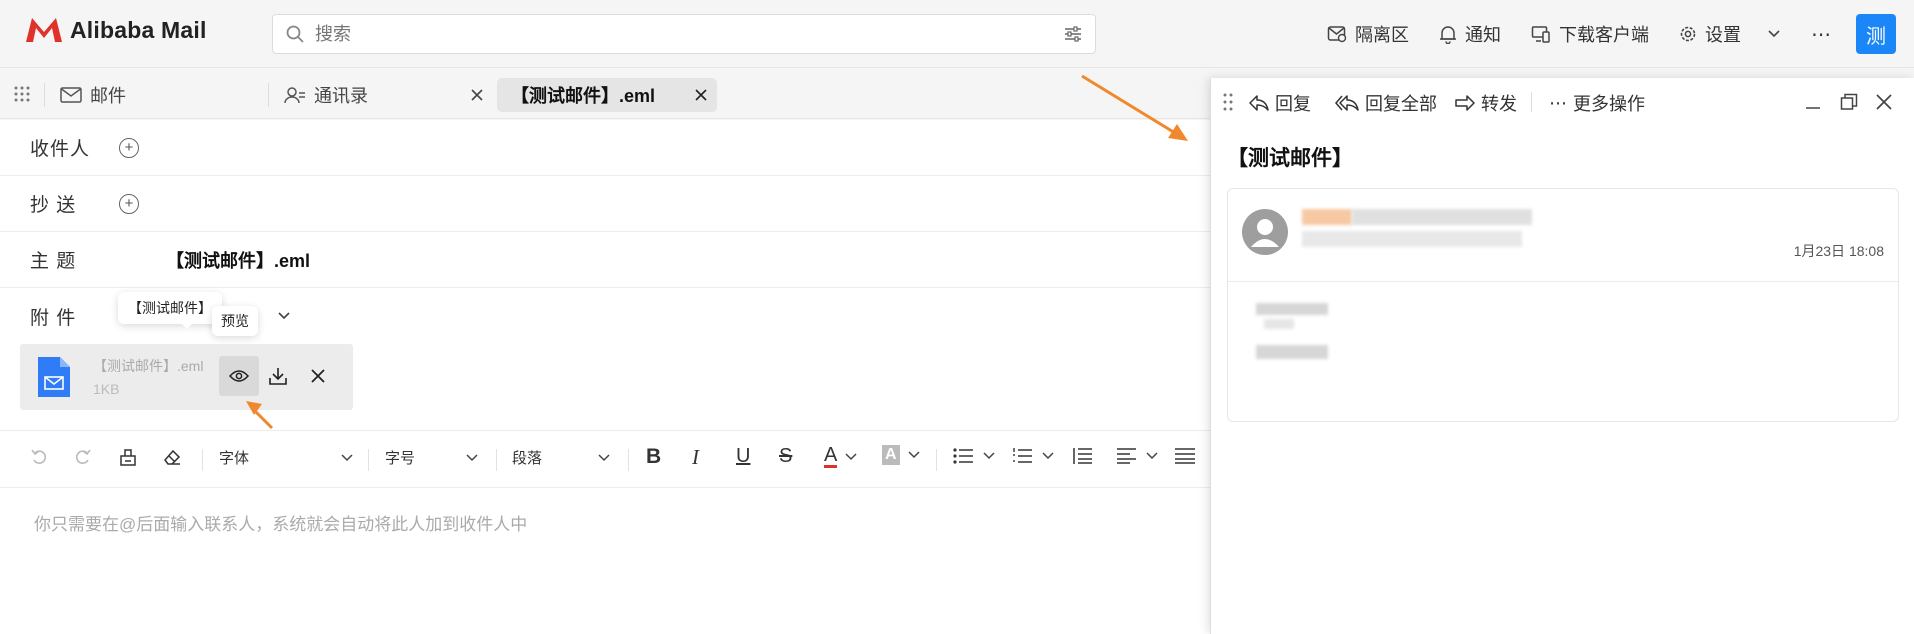 Image resolution: width=1914 pixels, height=634 pixels. I want to click on strikethrough-button: S, so click(785, 456).